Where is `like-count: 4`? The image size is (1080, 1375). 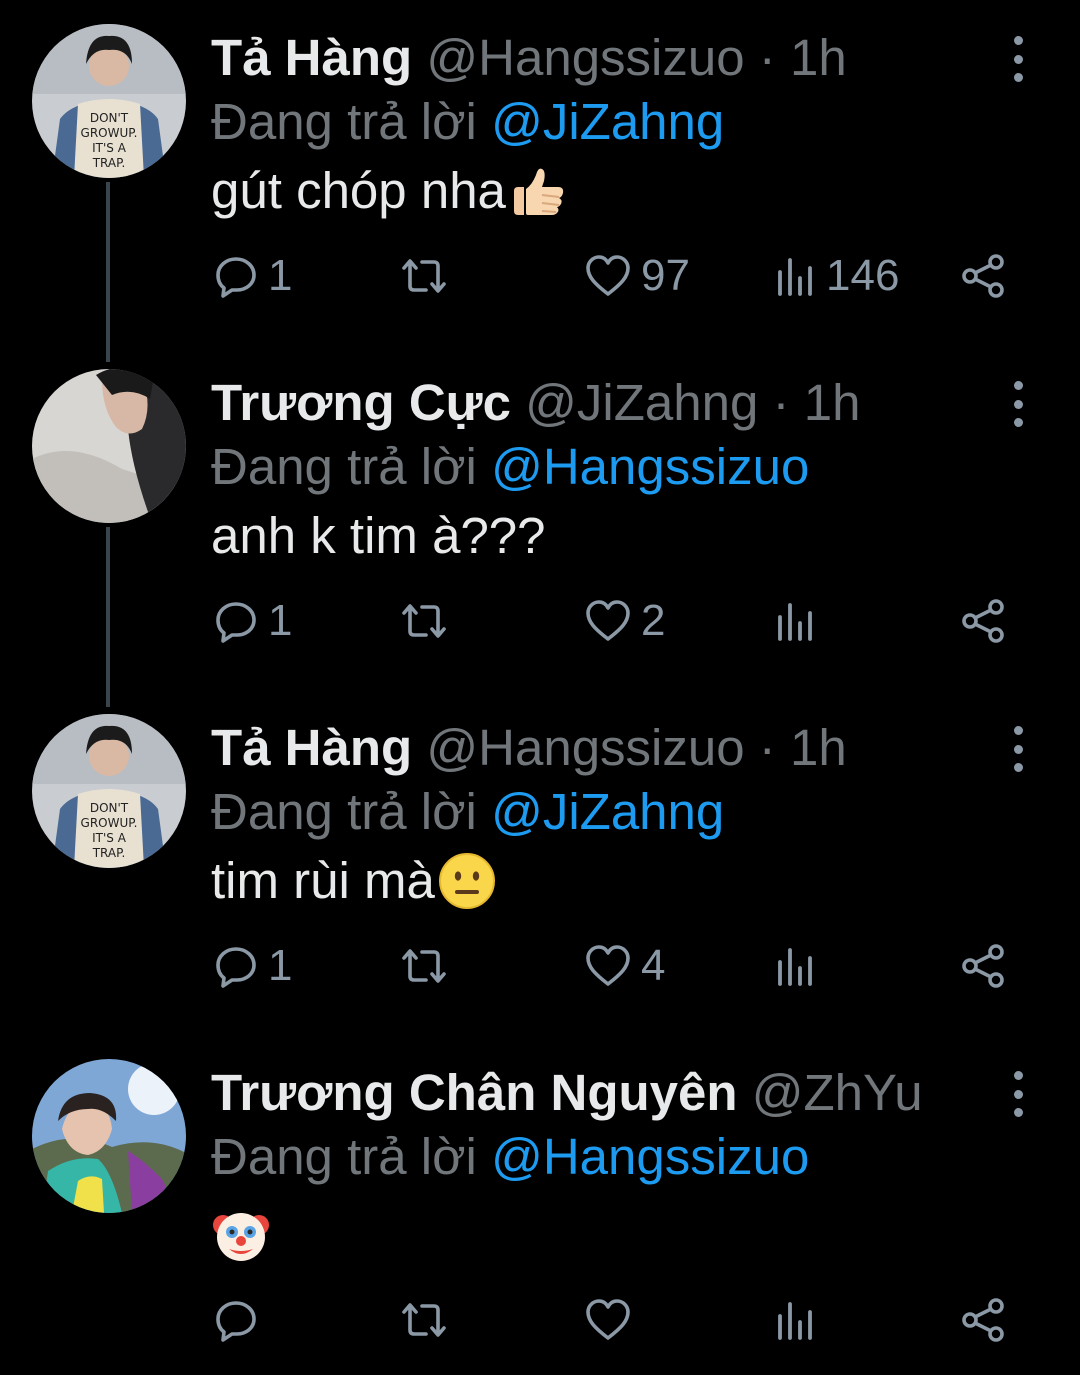
like-count: 4 is located at coordinates (653, 965).